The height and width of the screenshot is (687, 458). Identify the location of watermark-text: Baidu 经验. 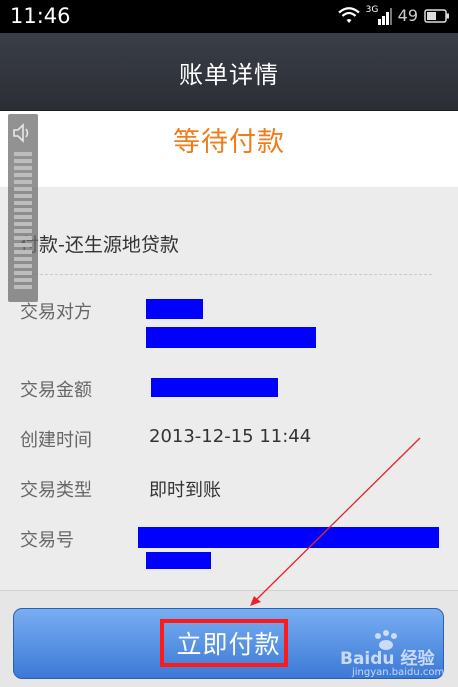
(387, 659).